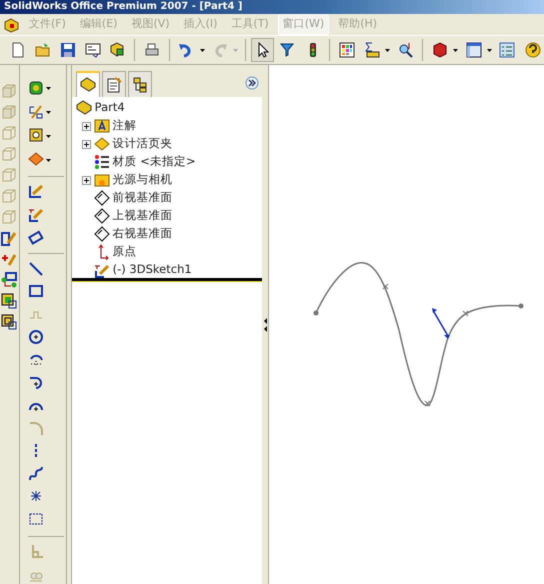 This screenshot has height=584, width=544. What do you see at coordinates (346, 50) in the screenshot?
I see `color-grid-icon` at bounding box center [346, 50].